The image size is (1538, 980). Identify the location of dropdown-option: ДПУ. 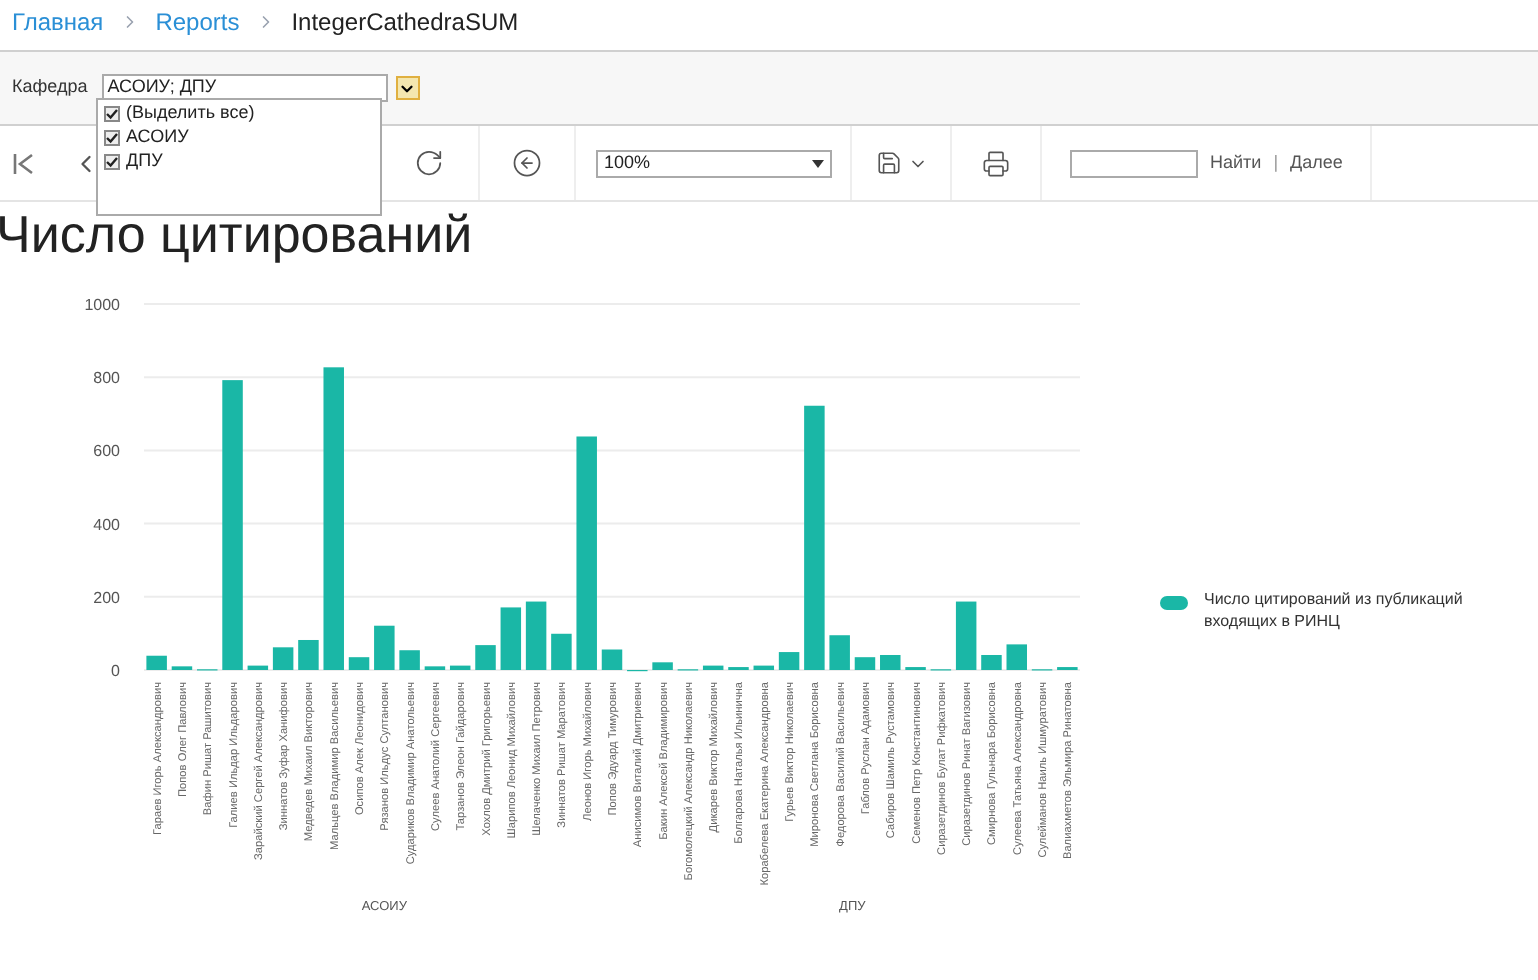
(239, 161).